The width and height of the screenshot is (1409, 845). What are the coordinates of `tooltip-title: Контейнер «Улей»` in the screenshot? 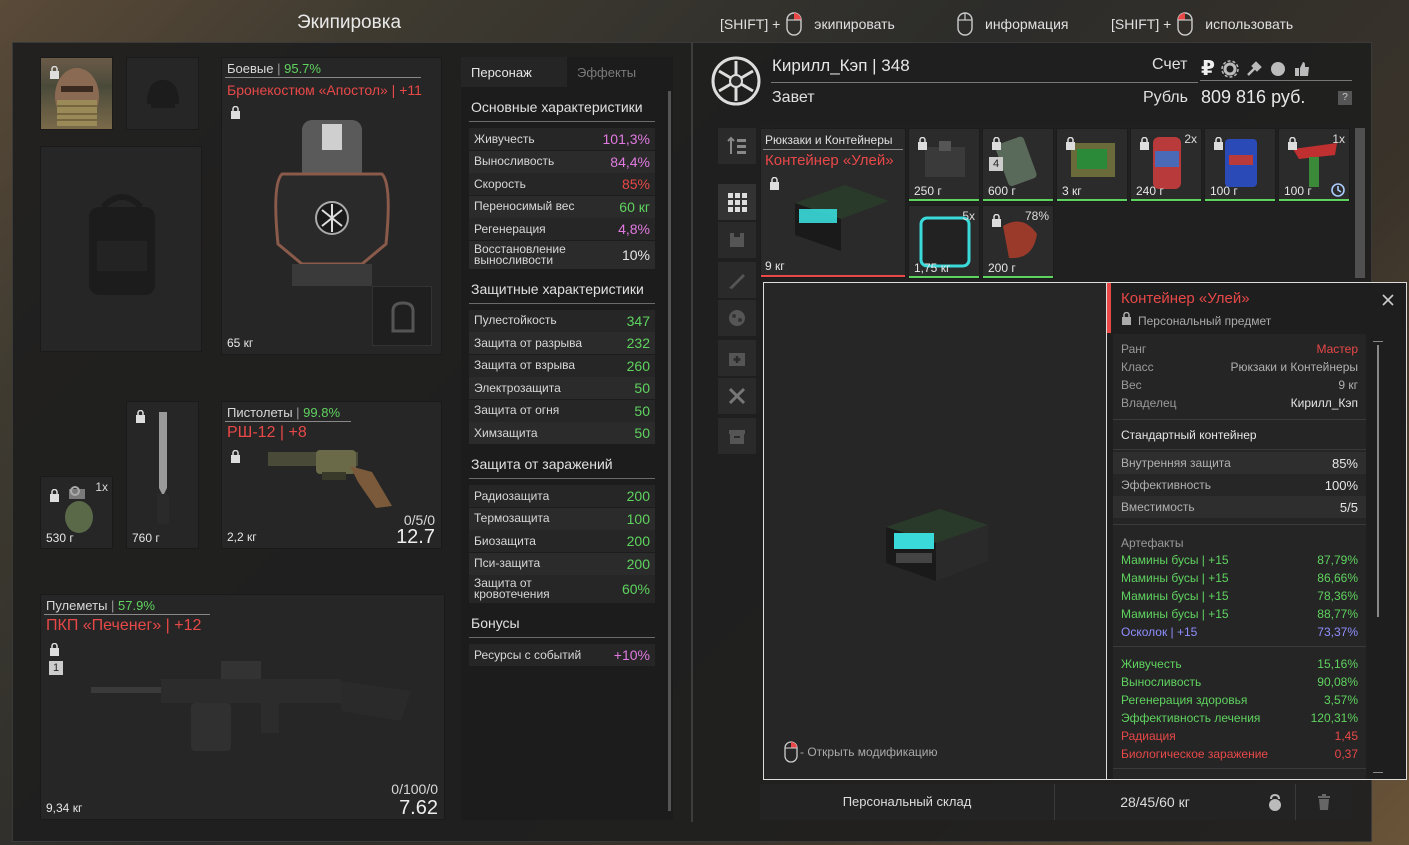 It's located at (1185, 298).